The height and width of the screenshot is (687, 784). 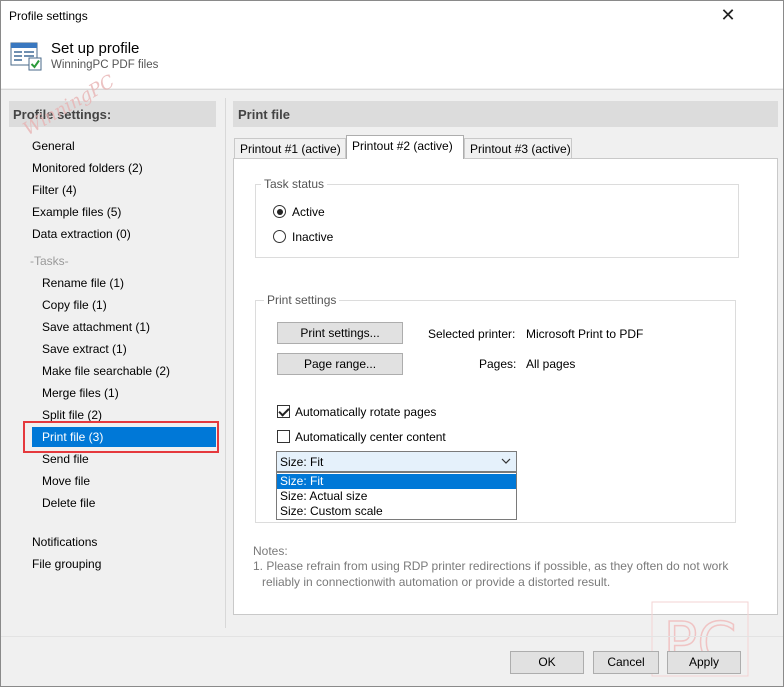 What do you see at coordinates (396, 481) in the screenshot?
I see `size-option-fit: Size: Fit` at bounding box center [396, 481].